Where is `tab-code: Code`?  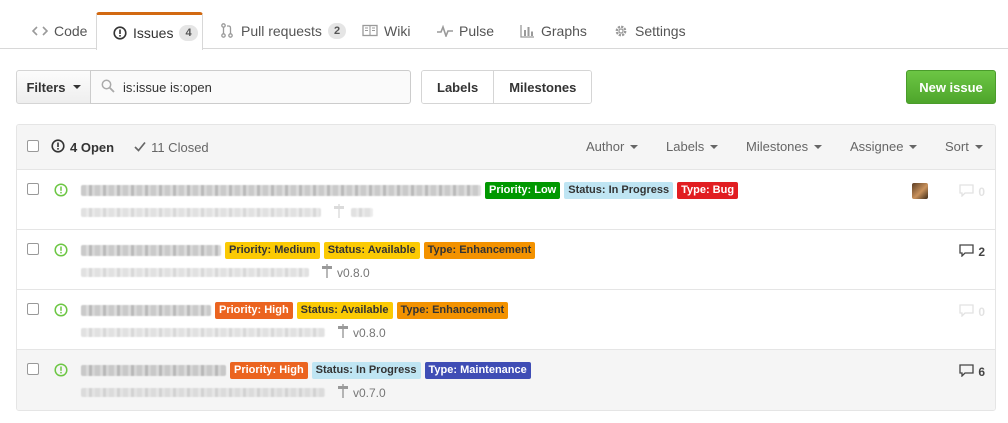
tab-code: Code is located at coordinates (59, 30).